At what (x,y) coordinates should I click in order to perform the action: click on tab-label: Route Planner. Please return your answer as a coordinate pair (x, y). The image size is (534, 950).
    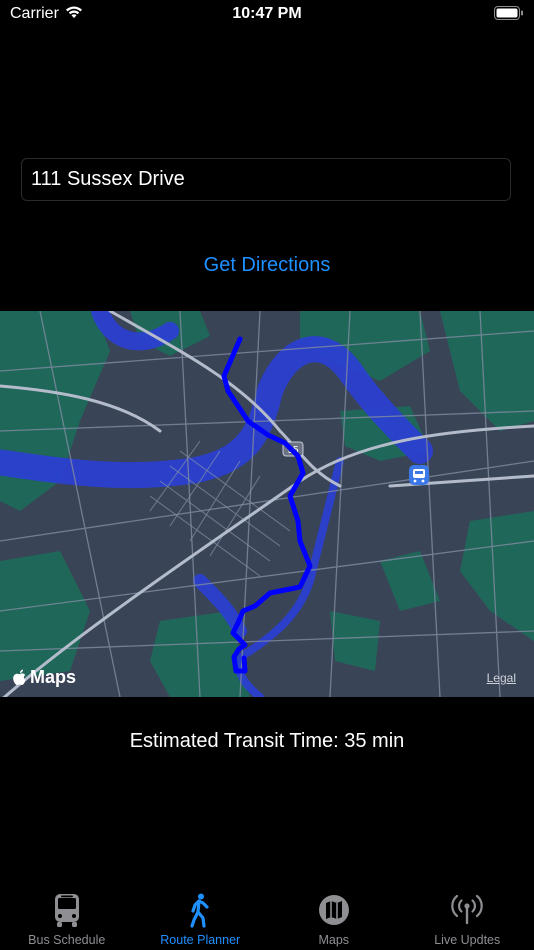
    Looking at the image, I should click on (200, 940).